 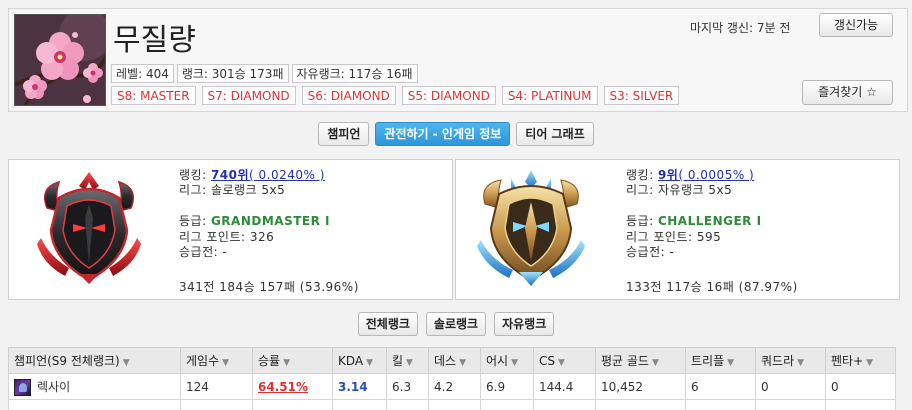 What do you see at coordinates (847, 92) in the screenshot?
I see `favorite-button: 즐겨찾기 ☆` at bounding box center [847, 92].